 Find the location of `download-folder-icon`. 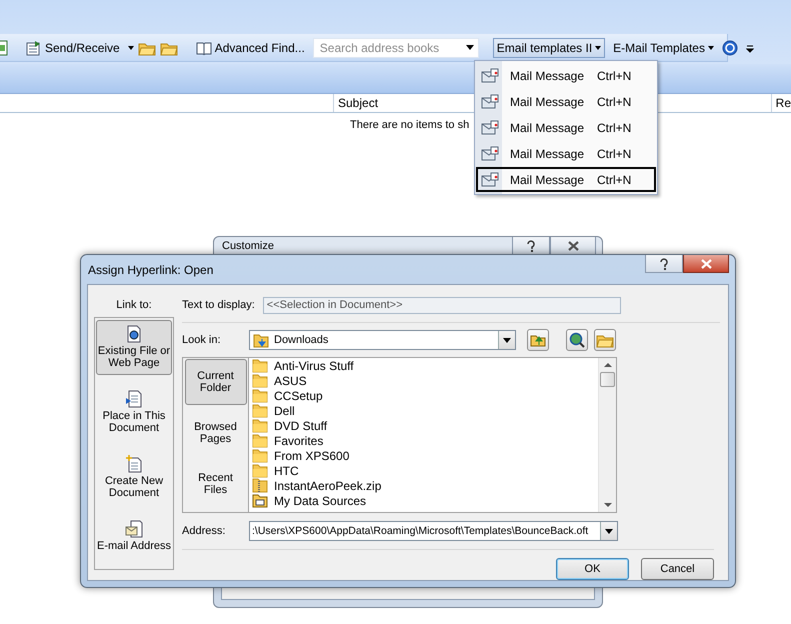

download-folder-icon is located at coordinates (261, 340).